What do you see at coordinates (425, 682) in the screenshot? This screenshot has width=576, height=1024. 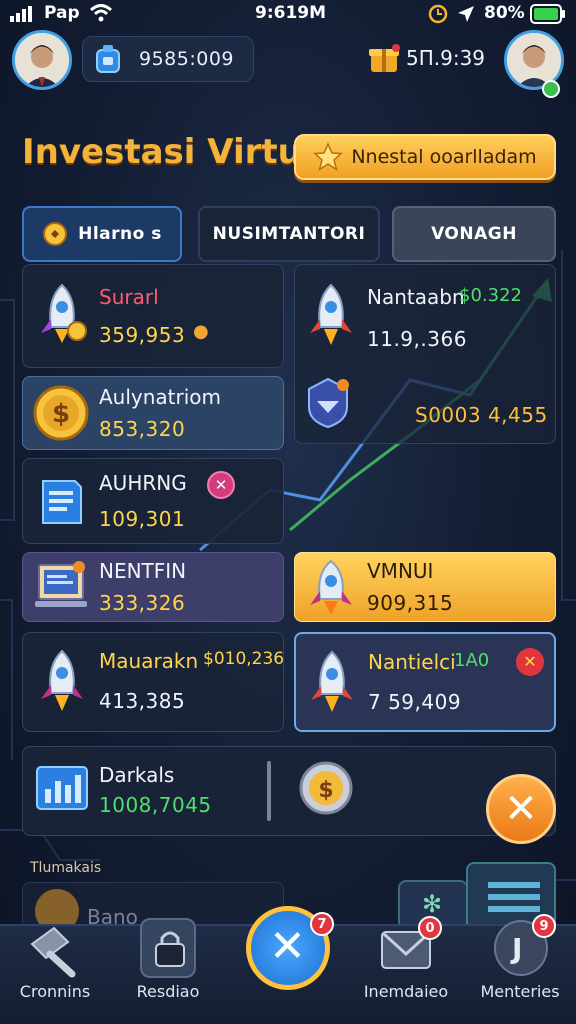 I see `asset-card-selected: Nantielci 1A0 ✕ 7 59,409` at bounding box center [425, 682].